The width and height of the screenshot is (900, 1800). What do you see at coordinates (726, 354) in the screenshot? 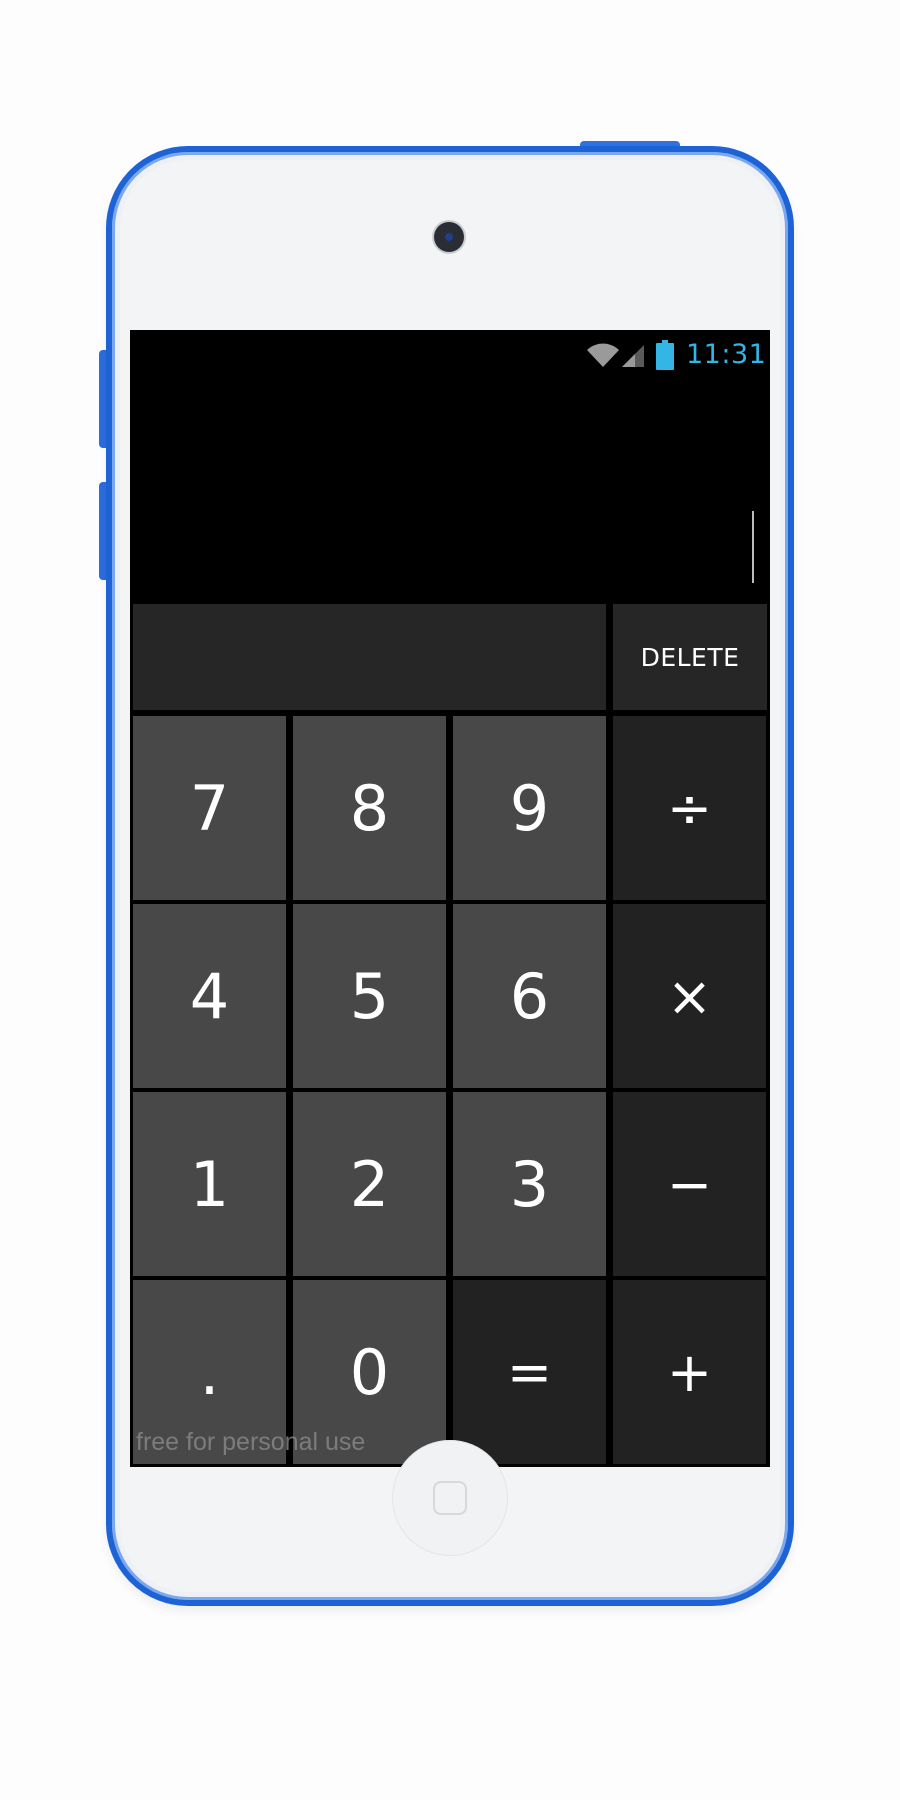
I see `status-time: 11:31` at bounding box center [726, 354].